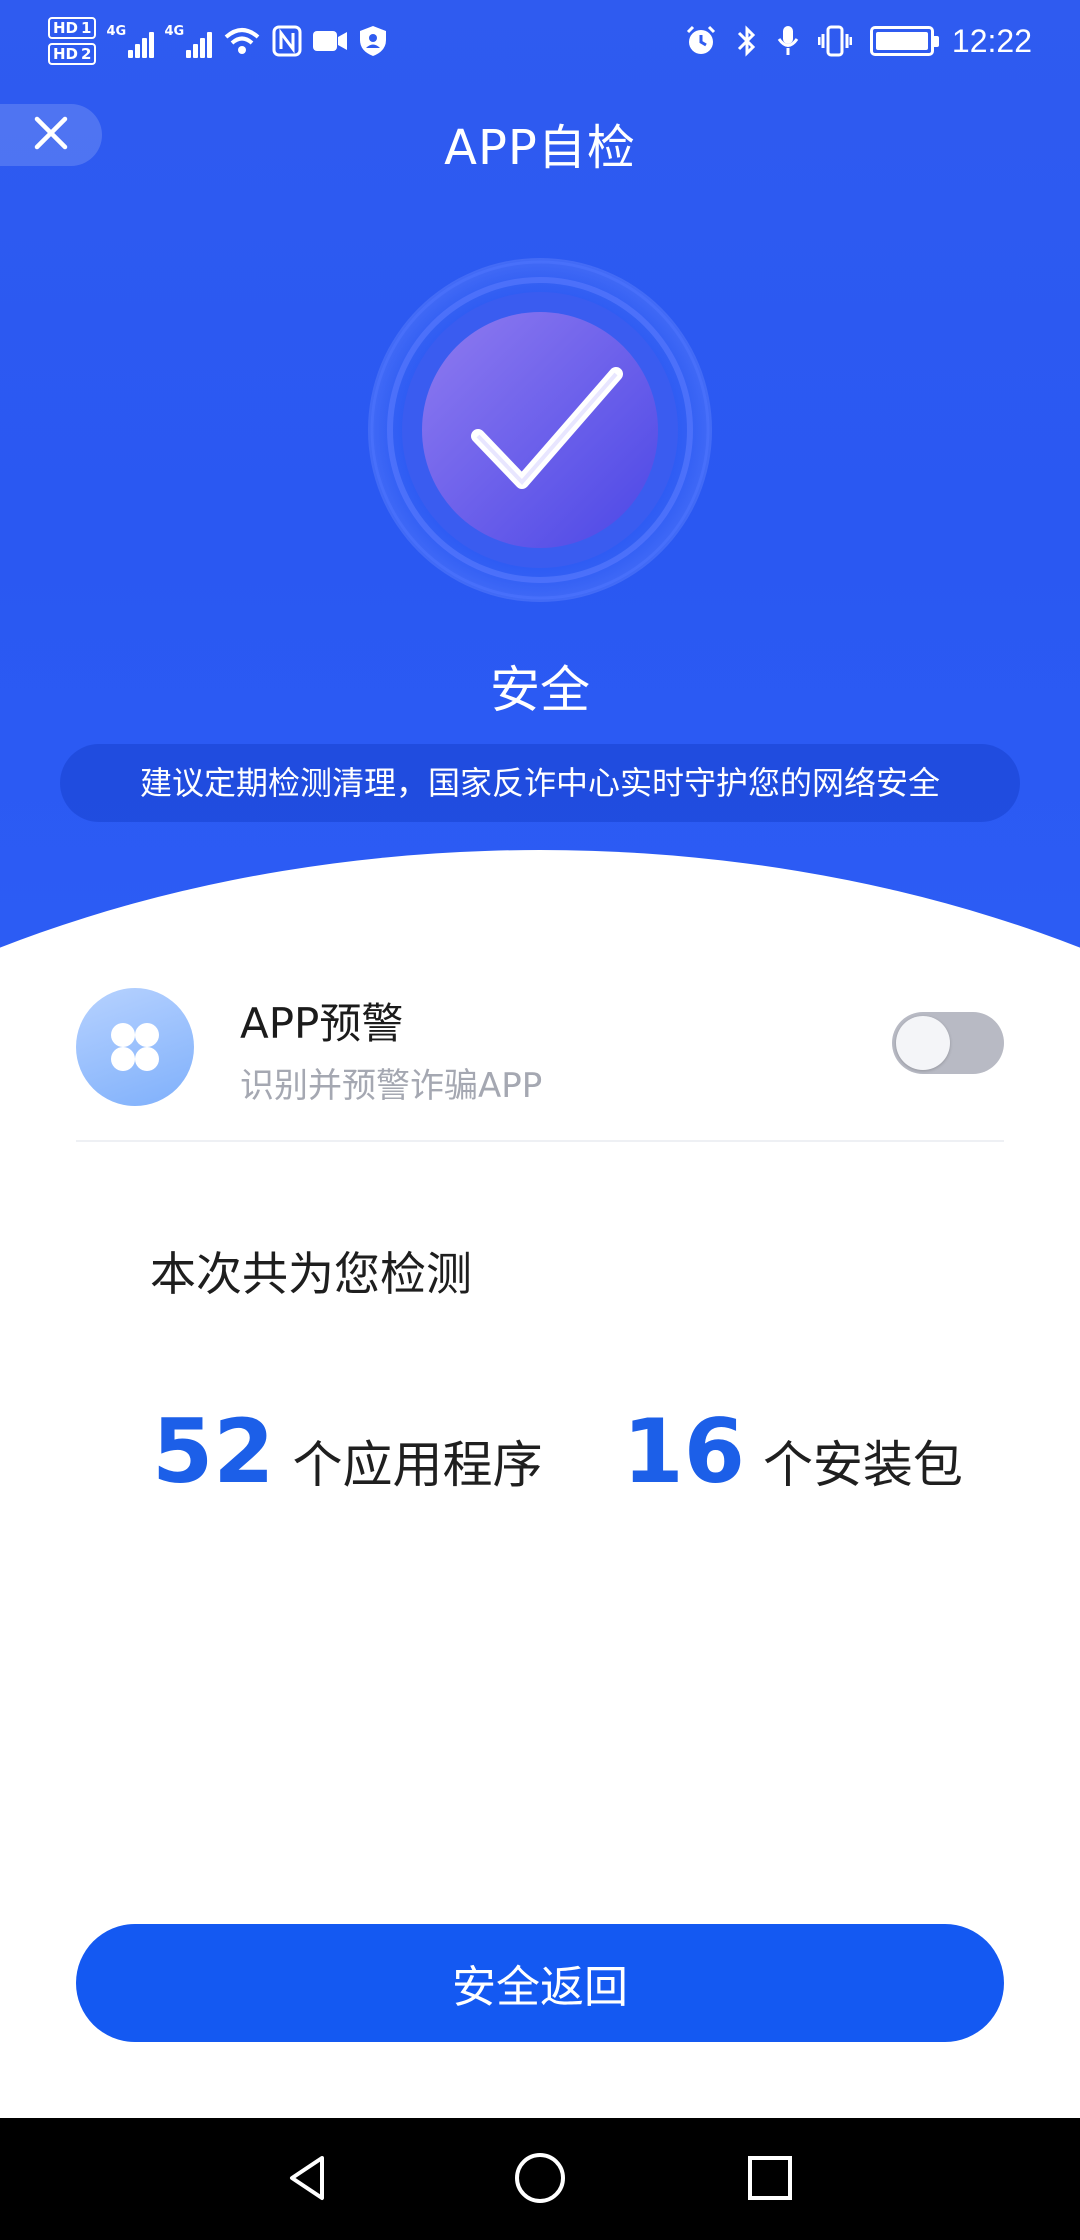 The width and height of the screenshot is (1080, 2240). Describe the element at coordinates (540, 148) in the screenshot. I see `page-title: APP自检` at that location.